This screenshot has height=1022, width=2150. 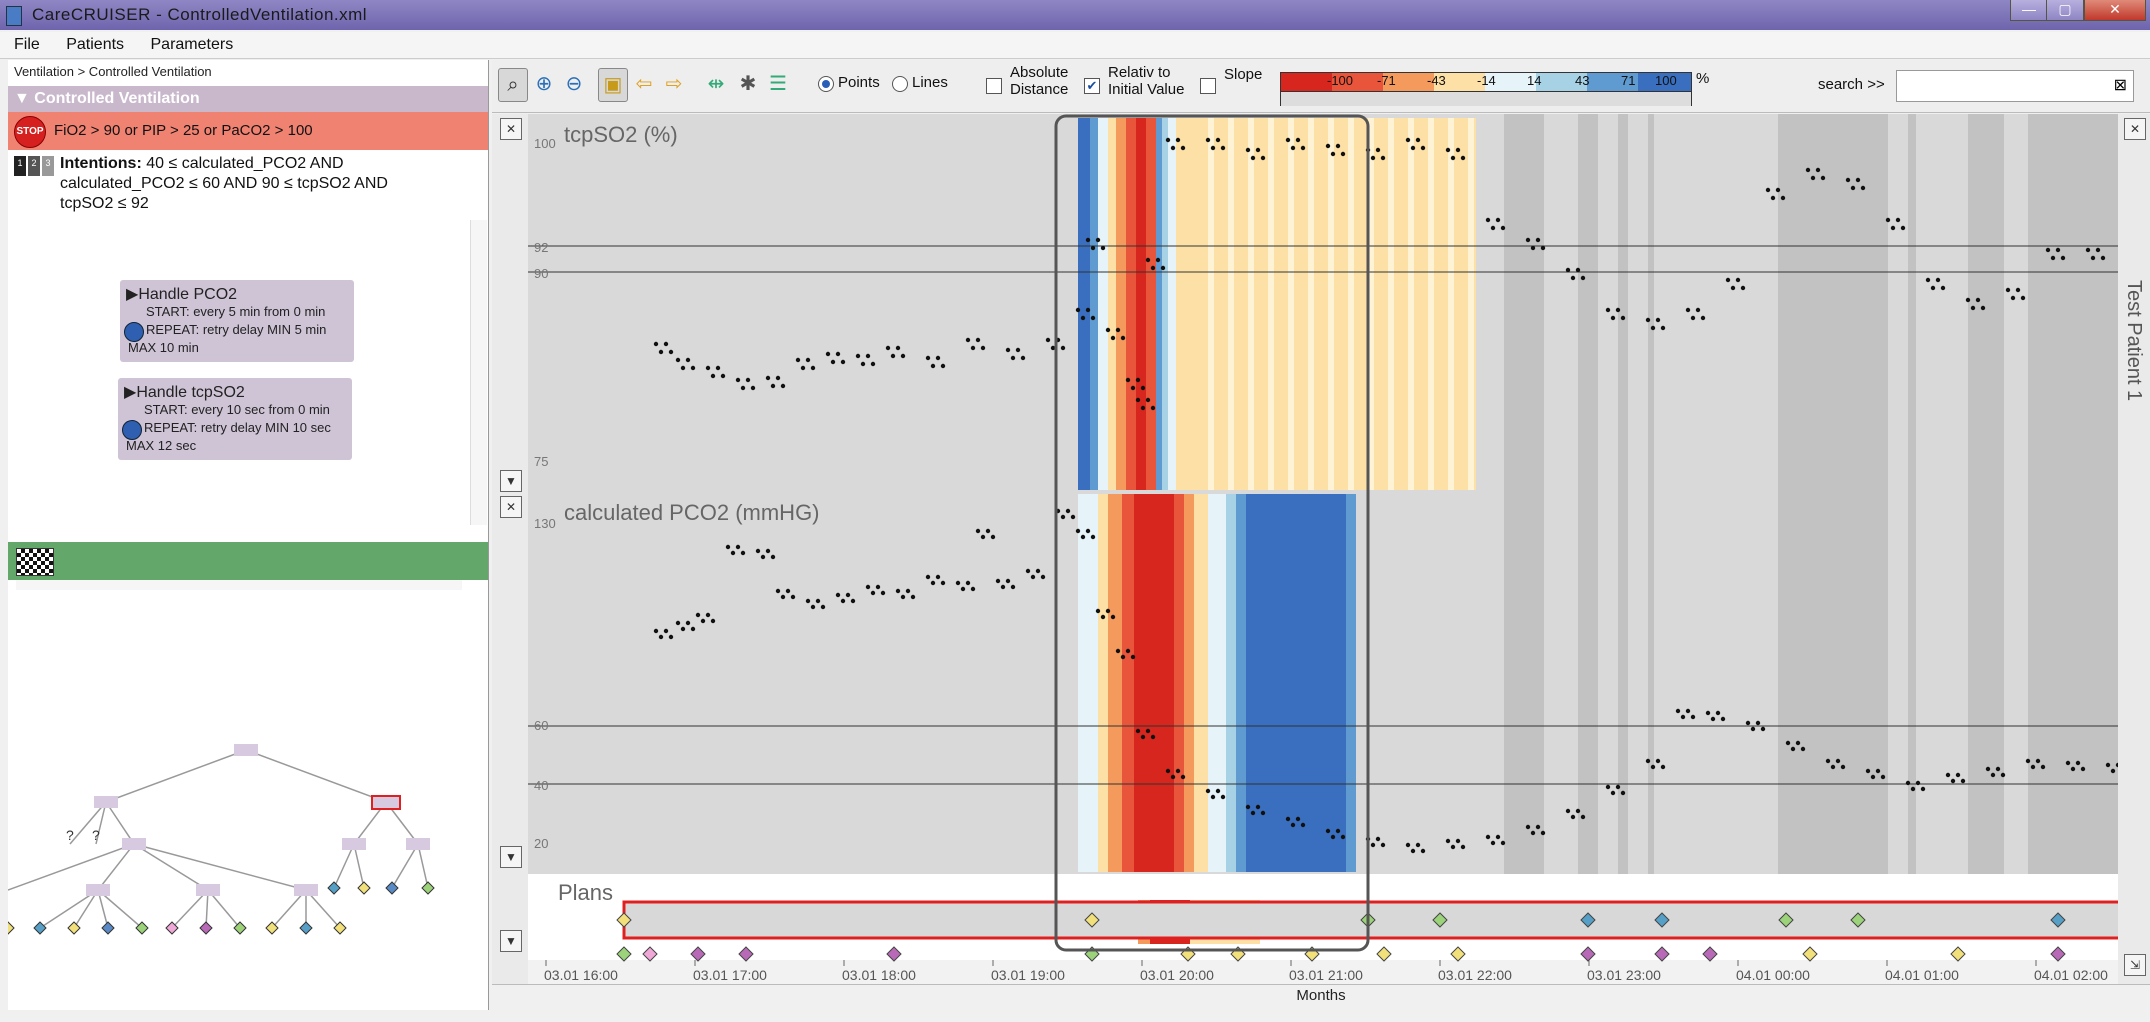 I want to click on plan-repeat: REPEAT: retry delay MIN 10 sec, so click(x=237, y=427).